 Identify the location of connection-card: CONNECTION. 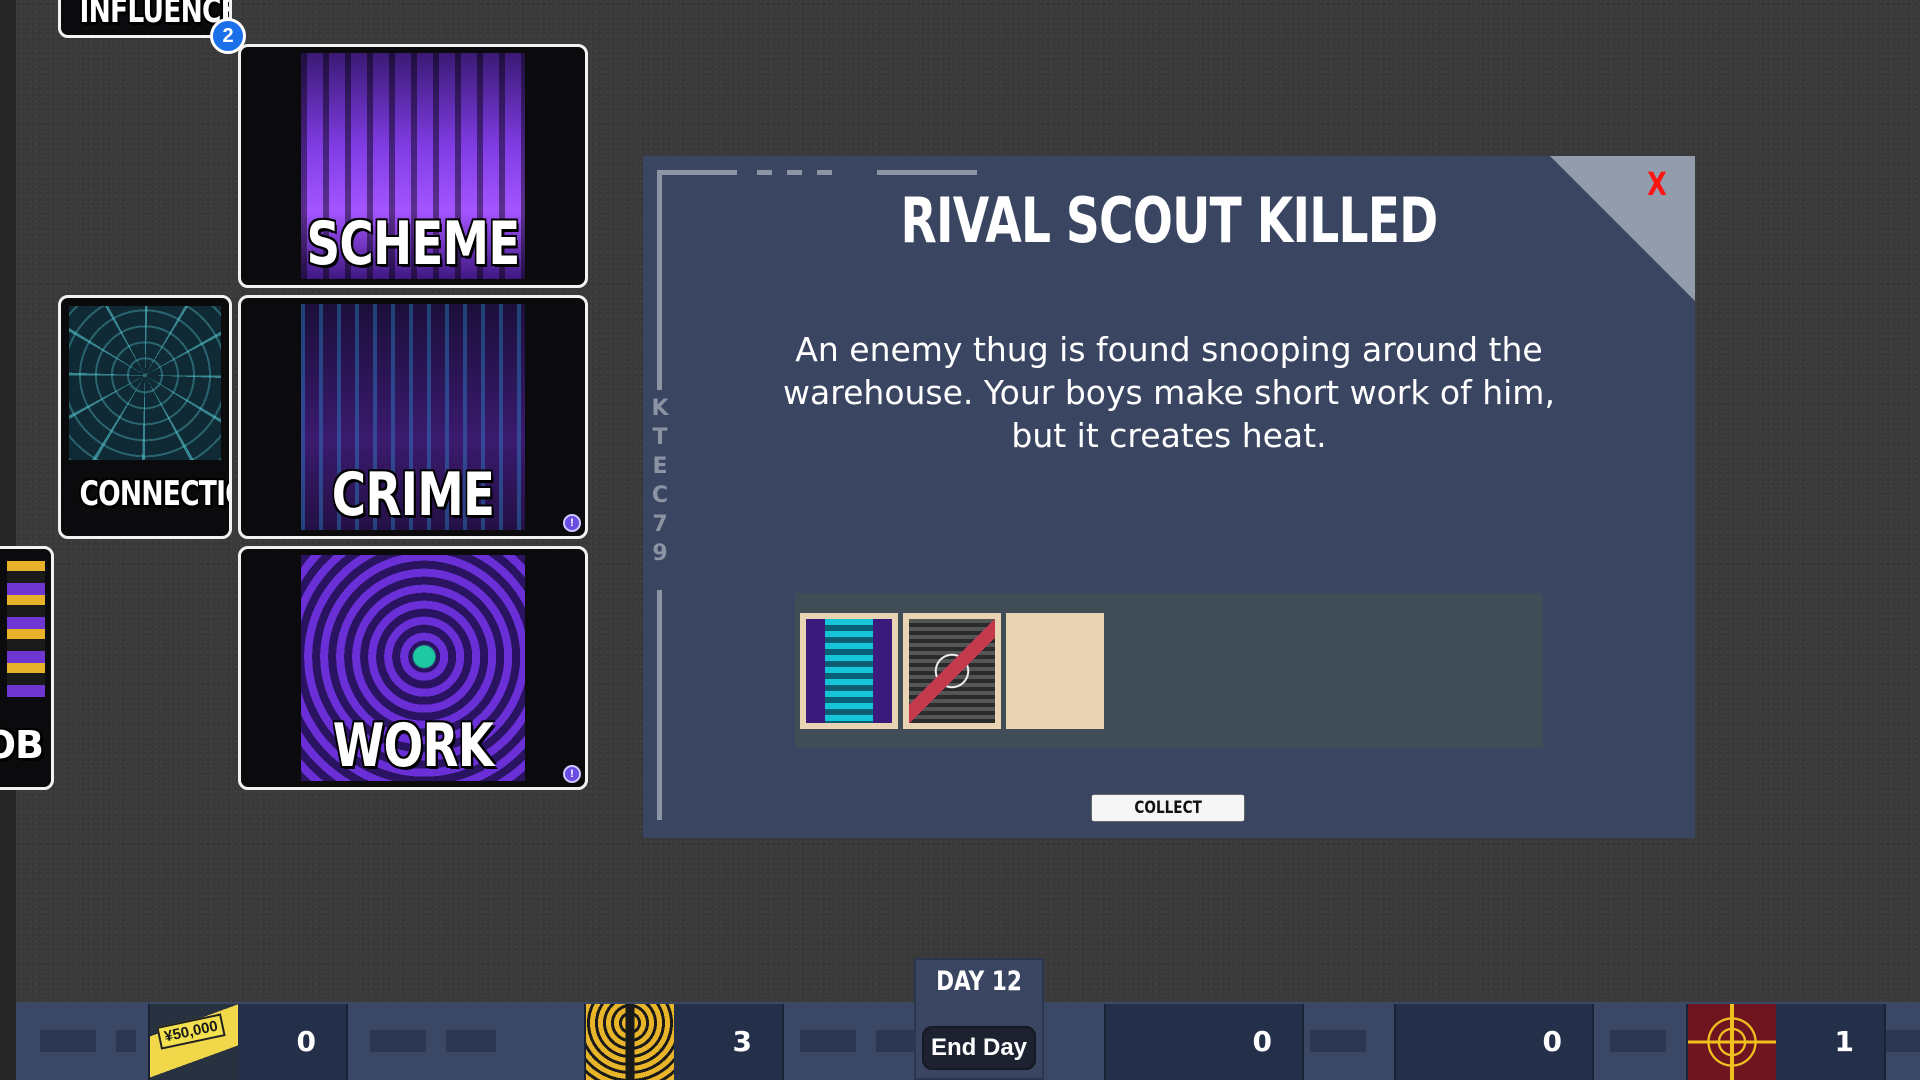
(145, 417).